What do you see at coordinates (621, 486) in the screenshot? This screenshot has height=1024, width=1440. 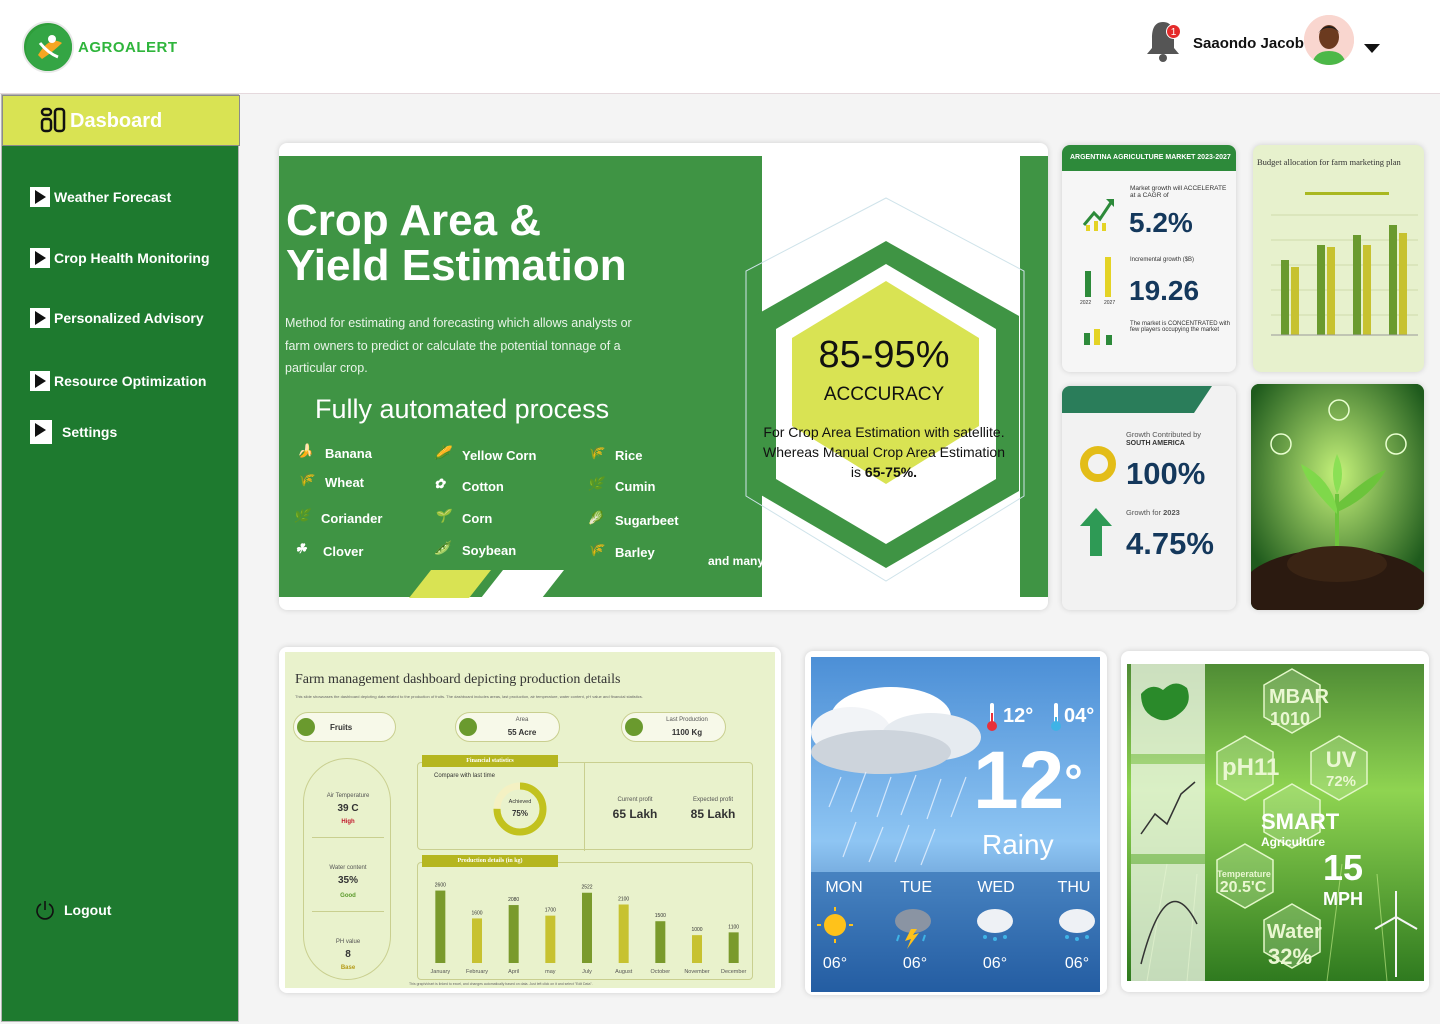 I see `crop-cumin: 🌿 Cumin` at bounding box center [621, 486].